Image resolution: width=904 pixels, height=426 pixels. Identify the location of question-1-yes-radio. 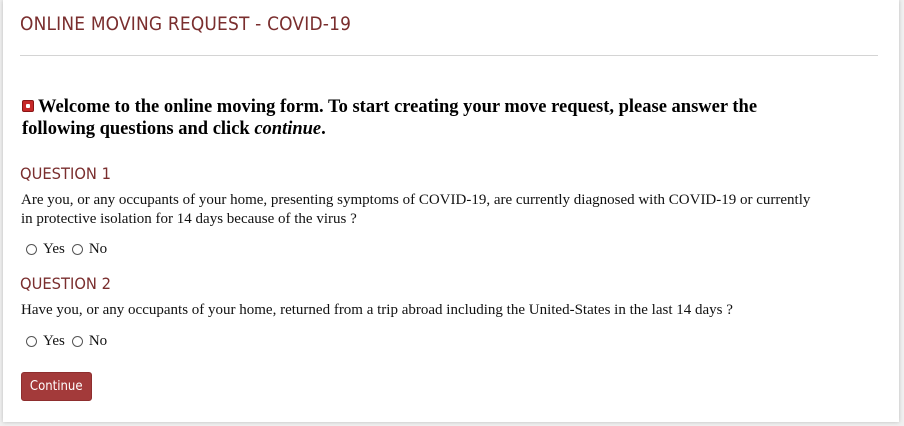
(31, 249).